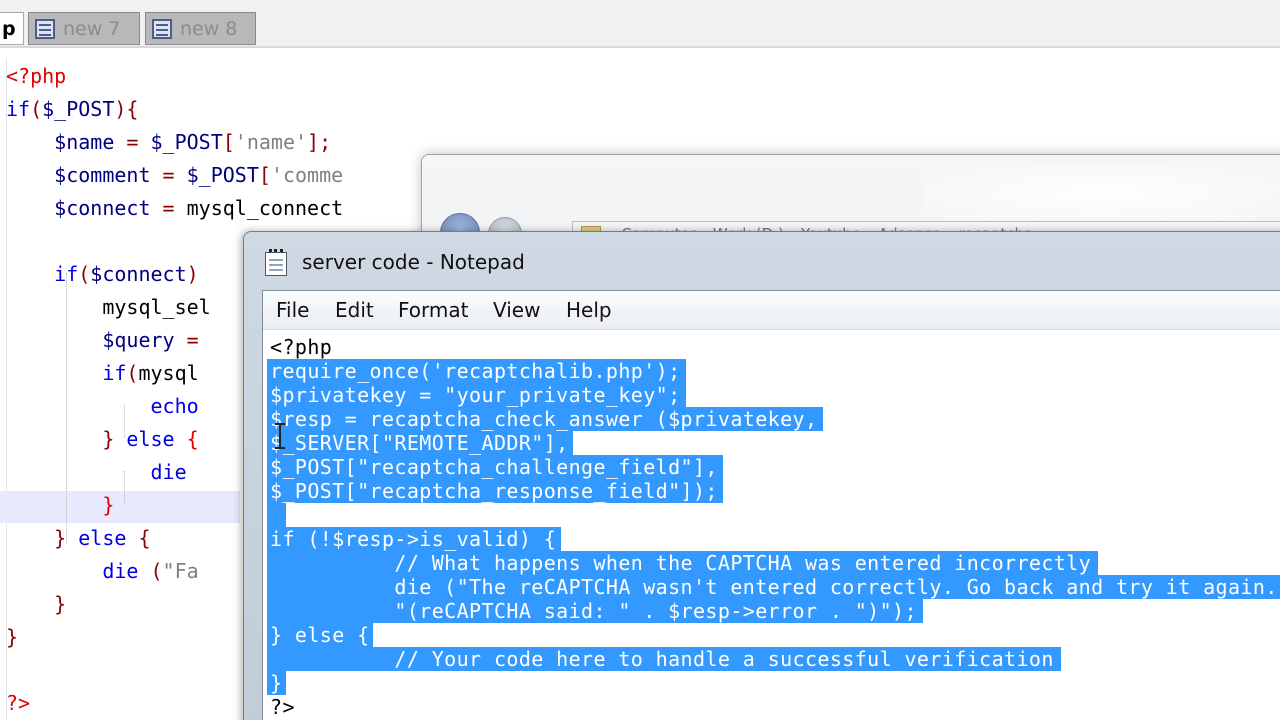  I want to click on code-token: <?php, so click(36, 76).